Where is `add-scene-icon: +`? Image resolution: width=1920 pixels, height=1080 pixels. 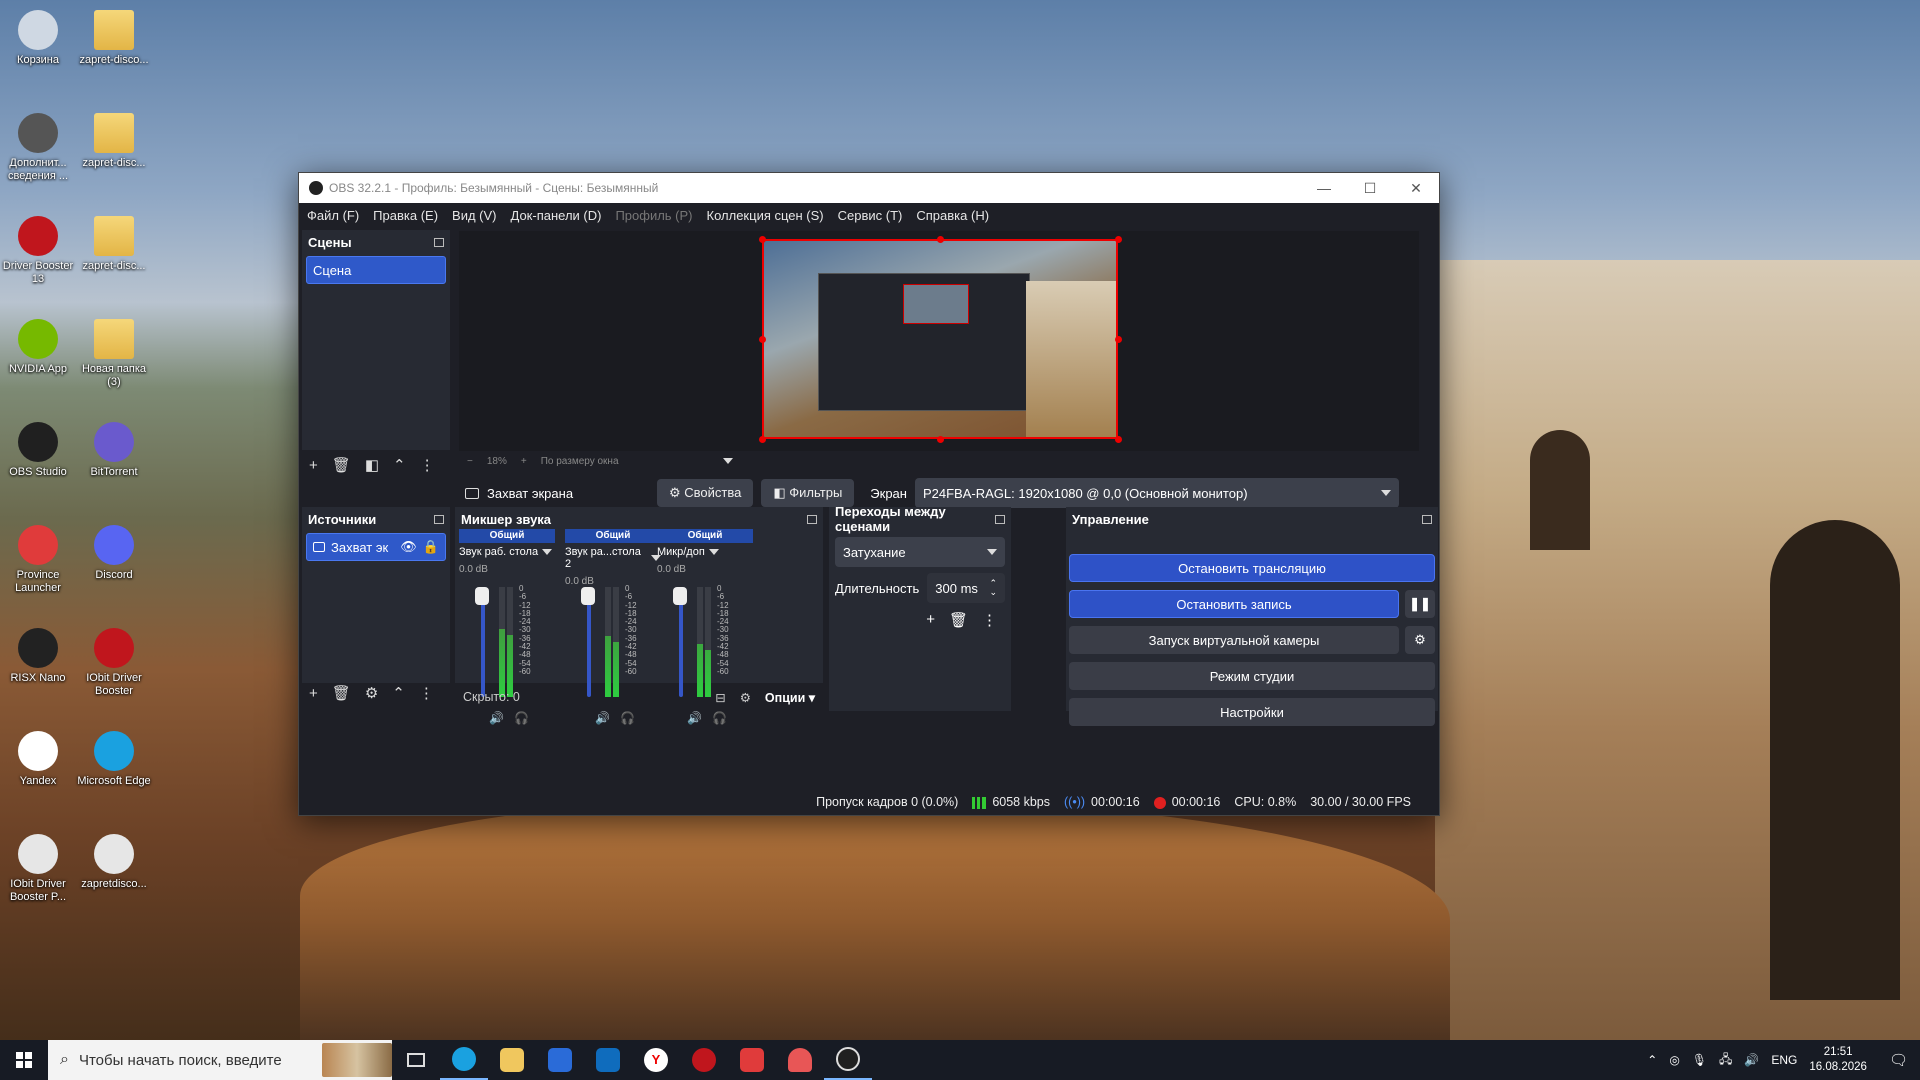 add-scene-icon: + is located at coordinates (313, 465).